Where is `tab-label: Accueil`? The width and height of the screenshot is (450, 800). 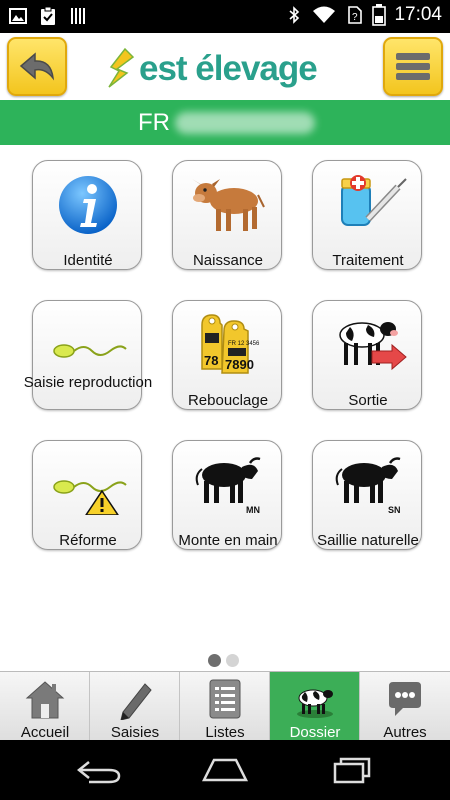
tab-label: Accueil is located at coordinates (45, 732).